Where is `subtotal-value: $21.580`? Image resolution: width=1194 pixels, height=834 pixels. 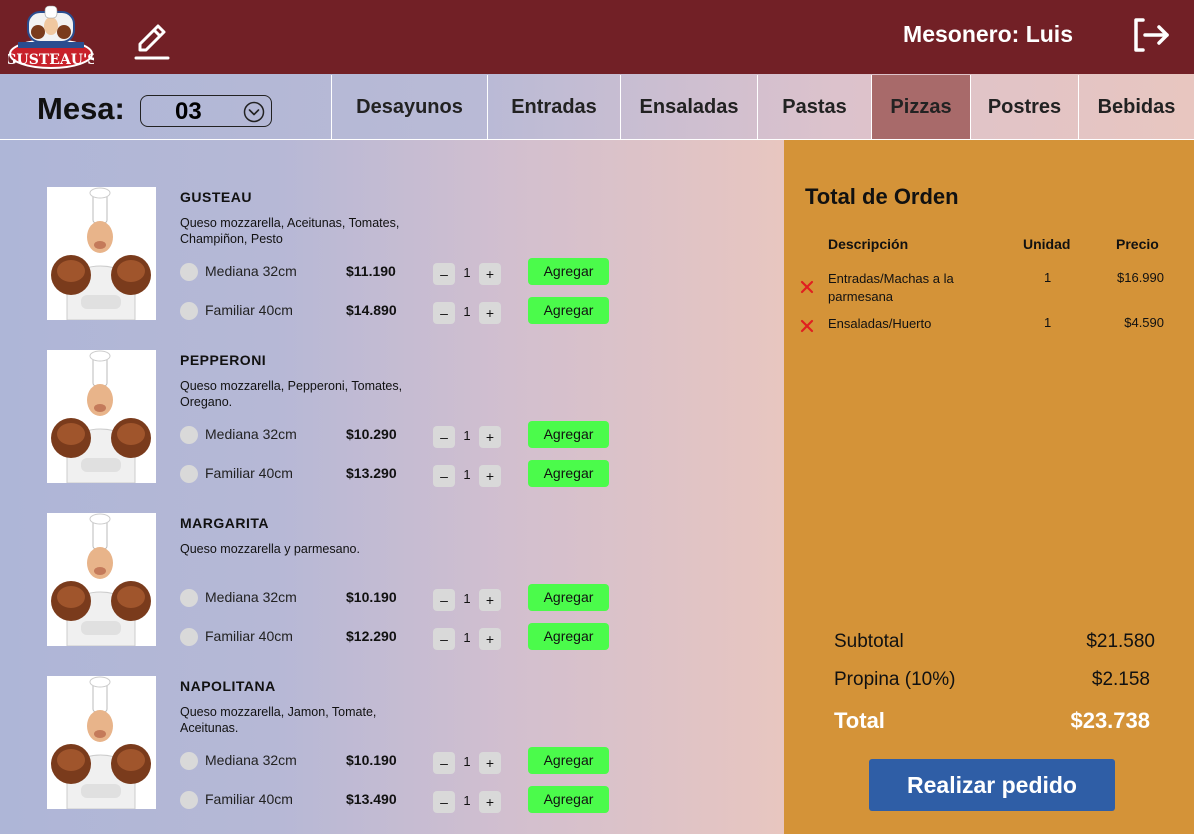
subtotal-value: $21.580 is located at coordinates (1120, 641).